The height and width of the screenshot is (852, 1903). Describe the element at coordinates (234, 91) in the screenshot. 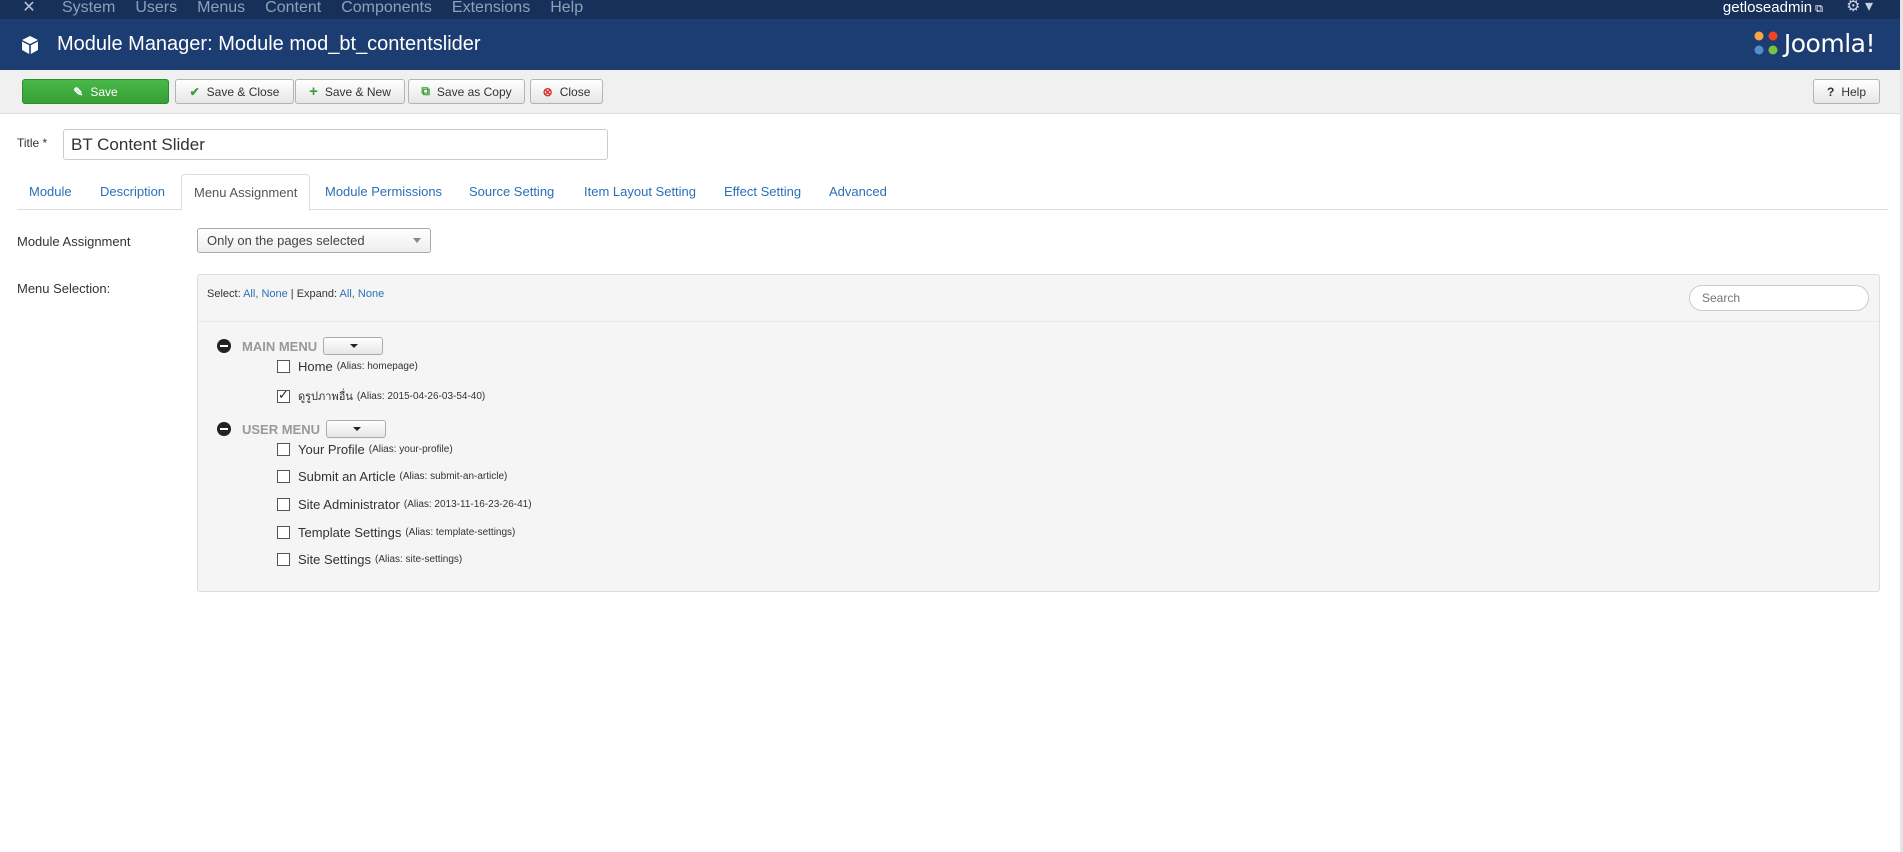

I see `save-close-button: ✔ Save & Close` at that location.